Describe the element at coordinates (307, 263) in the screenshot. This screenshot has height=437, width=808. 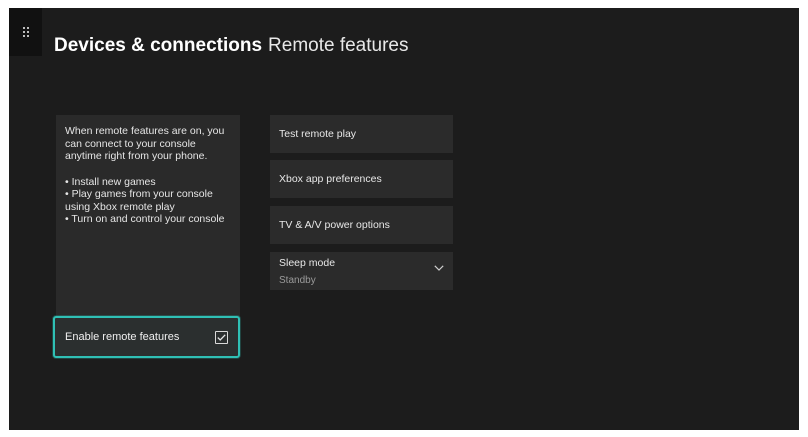
I see `sleep-mode-label: Sleep mode` at that location.